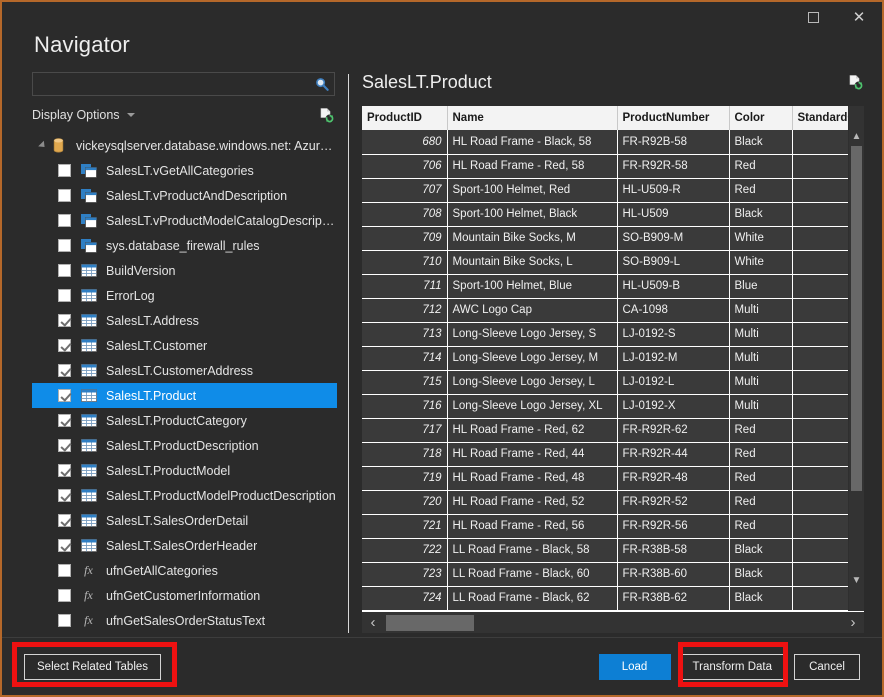 Image resolution: width=884 pixels, height=697 pixels. Describe the element at coordinates (673, 286) in the screenshot. I see `table-cell: HL-U509-B` at that location.